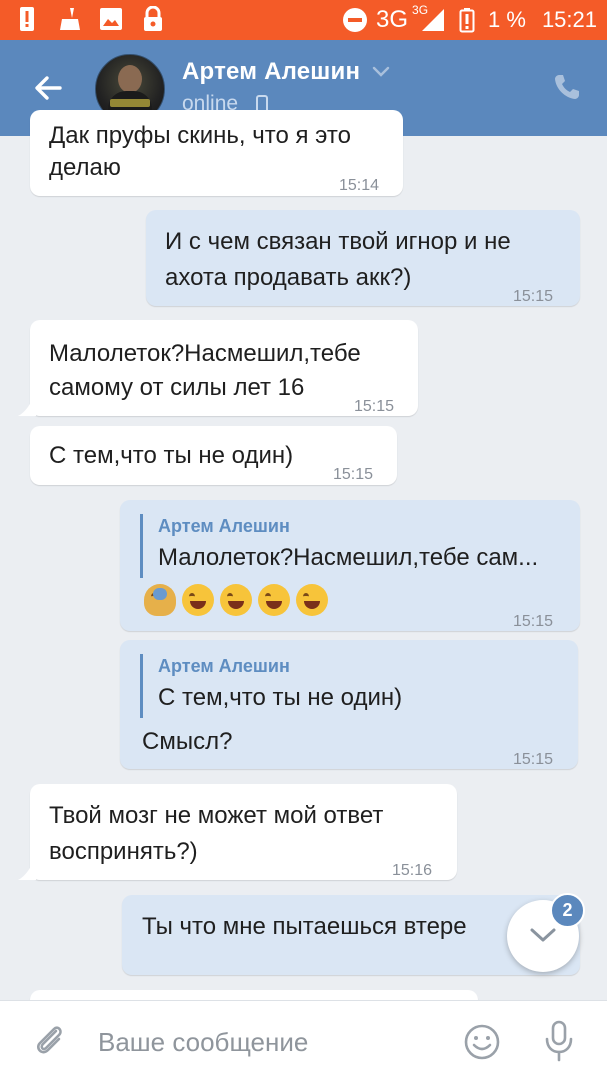 Image resolution: width=607 pixels, height=1081 pixels. What do you see at coordinates (467, 20) in the screenshot?
I see `battery-icon` at bounding box center [467, 20].